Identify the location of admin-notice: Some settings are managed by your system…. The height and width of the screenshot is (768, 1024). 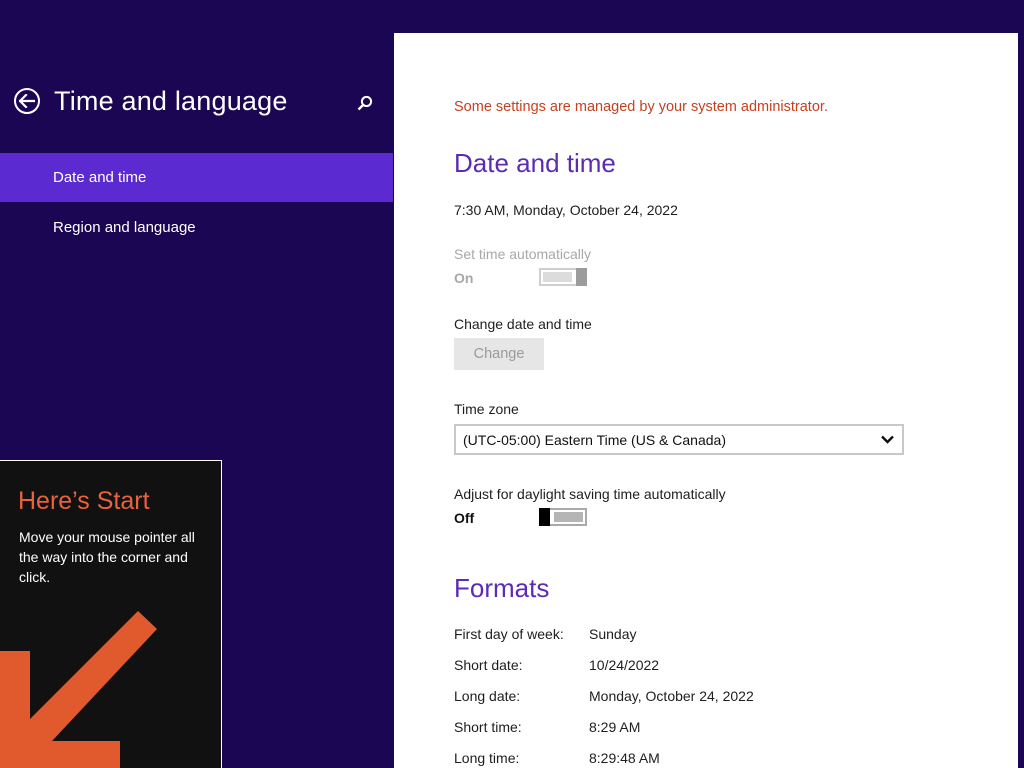
(641, 107).